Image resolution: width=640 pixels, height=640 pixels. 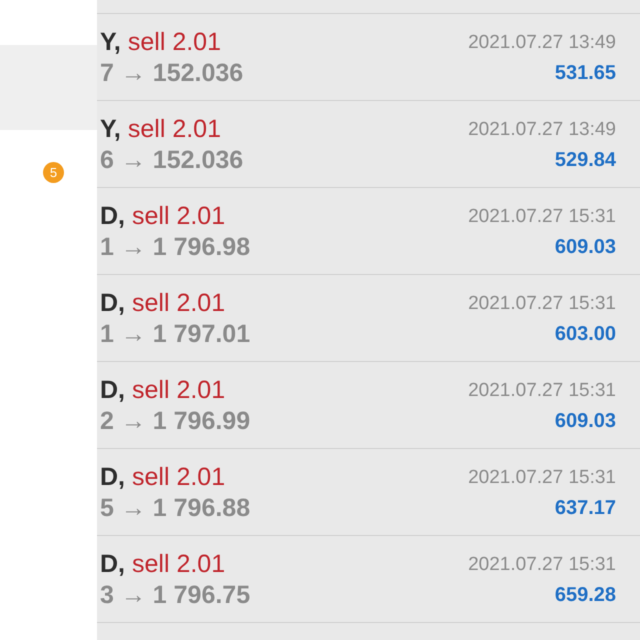 I want to click on profit-text: 659.28, so click(x=585, y=595).